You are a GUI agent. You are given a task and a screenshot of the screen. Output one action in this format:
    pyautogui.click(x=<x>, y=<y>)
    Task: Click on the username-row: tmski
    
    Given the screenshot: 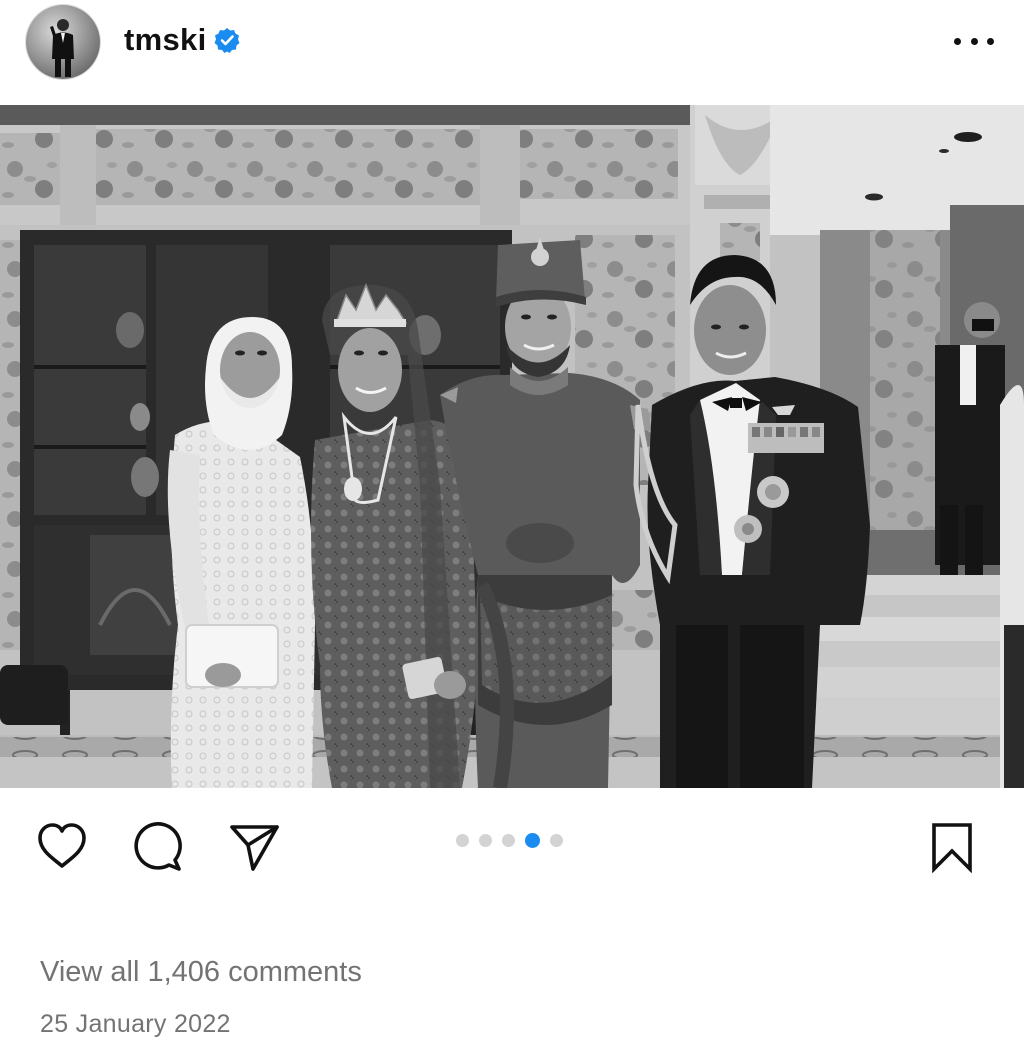 What is the action you would take?
    pyautogui.click(x=182, y=40)
    